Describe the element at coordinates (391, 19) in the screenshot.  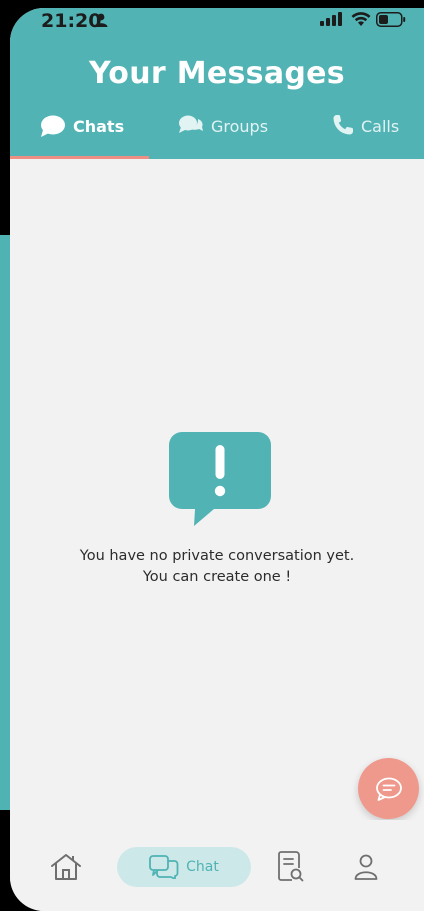
I see `battery-icon` at that location.